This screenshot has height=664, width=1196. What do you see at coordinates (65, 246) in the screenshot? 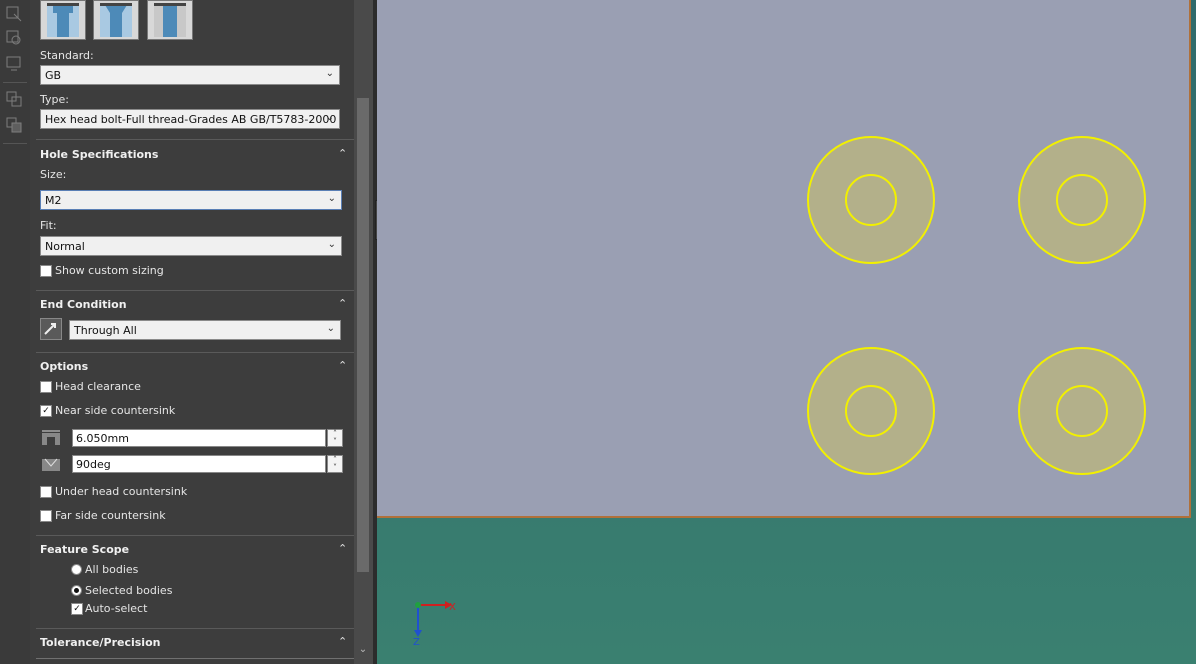
I see `fit-value: Normal` at bounding box center [65, 246].